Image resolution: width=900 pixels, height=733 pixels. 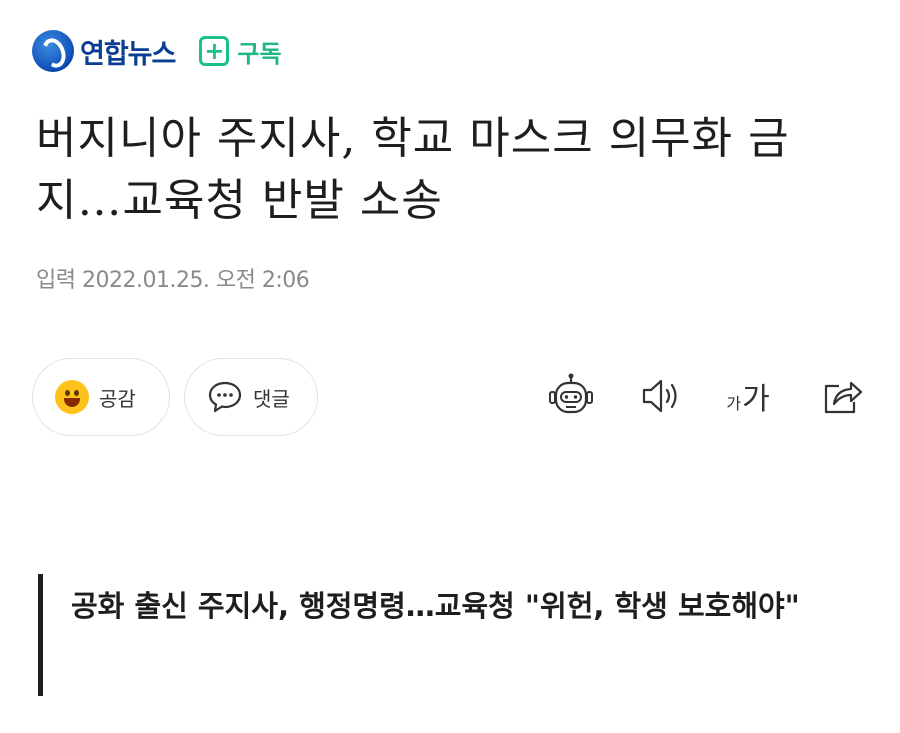 What do you see at coordinates (438, 635) in the screenshot?
I see `article-subheadline: 공화 출신 주지사, 행정명령…교육청 "위헌, 학생 보호해야"` at bounding box center [438, 635].